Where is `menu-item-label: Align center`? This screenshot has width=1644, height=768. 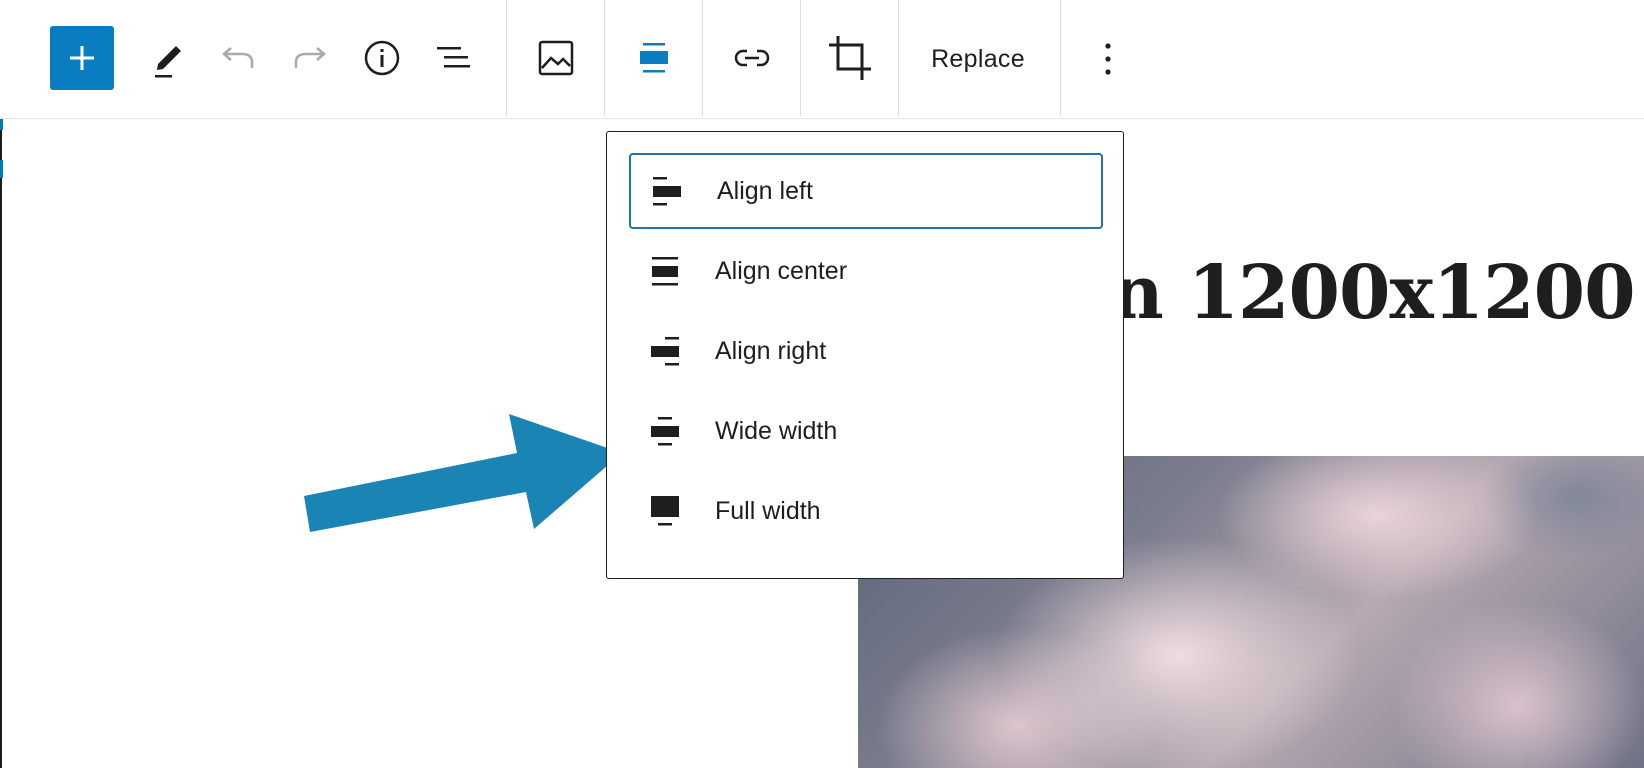 menu-item-label: Align center is located at coordinates (781, 270).